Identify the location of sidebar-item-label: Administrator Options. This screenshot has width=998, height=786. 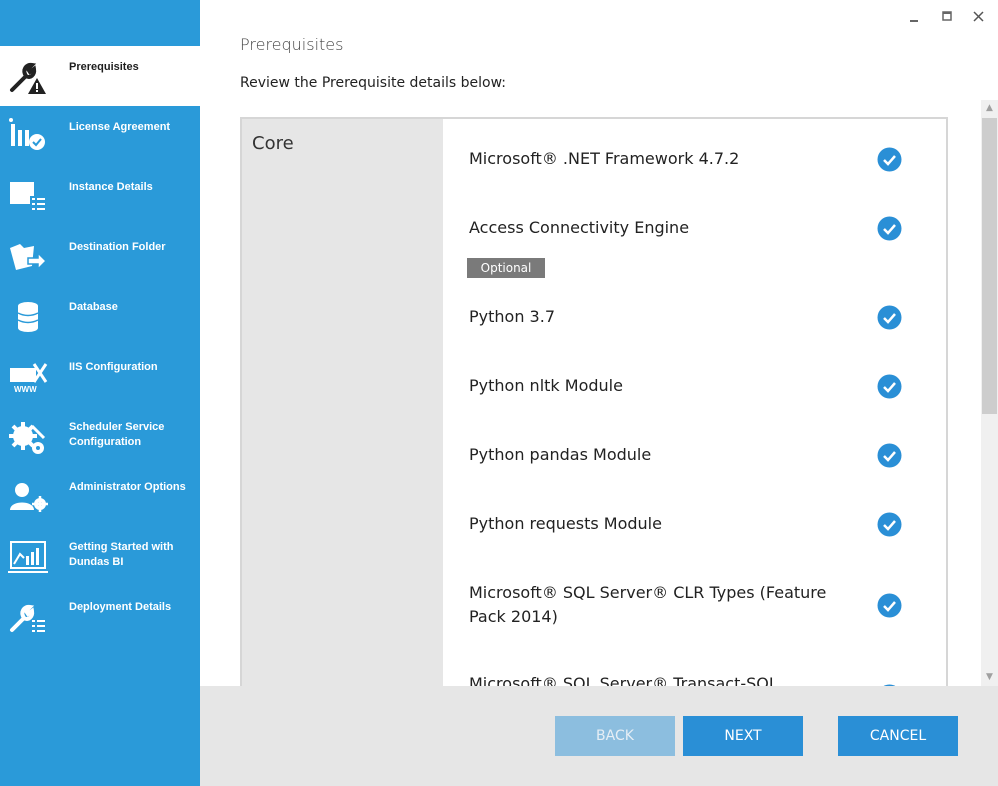
(127, 487).